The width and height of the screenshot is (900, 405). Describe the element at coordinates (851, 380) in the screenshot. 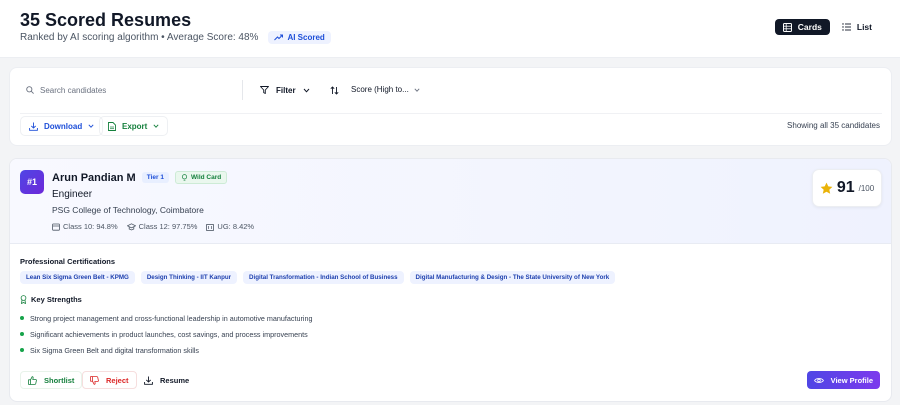

I see `view-profile-label: View Profile` at that location.